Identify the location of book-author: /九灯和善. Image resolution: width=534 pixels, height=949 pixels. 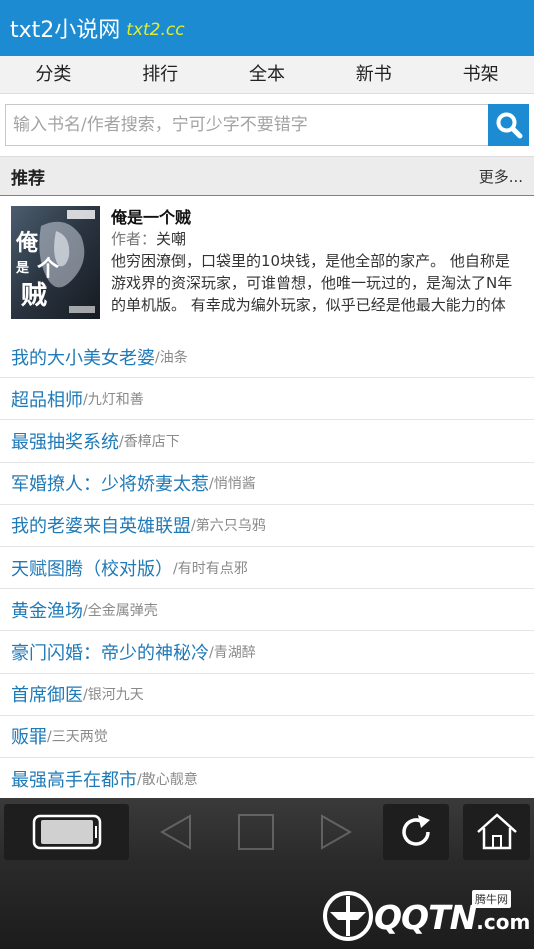
(113, 399).